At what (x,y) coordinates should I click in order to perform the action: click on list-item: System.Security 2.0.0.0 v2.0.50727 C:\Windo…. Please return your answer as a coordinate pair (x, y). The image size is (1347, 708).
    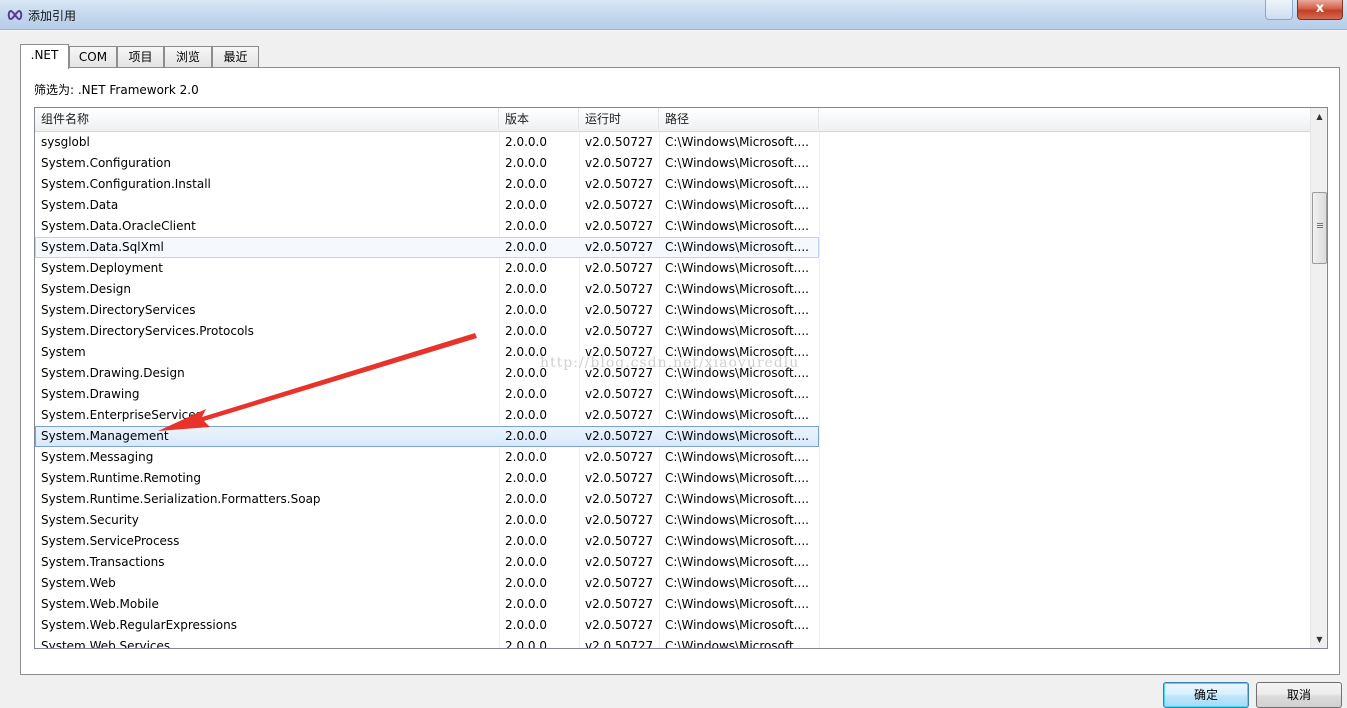
    Looking at the image, I should click on (427, 520).